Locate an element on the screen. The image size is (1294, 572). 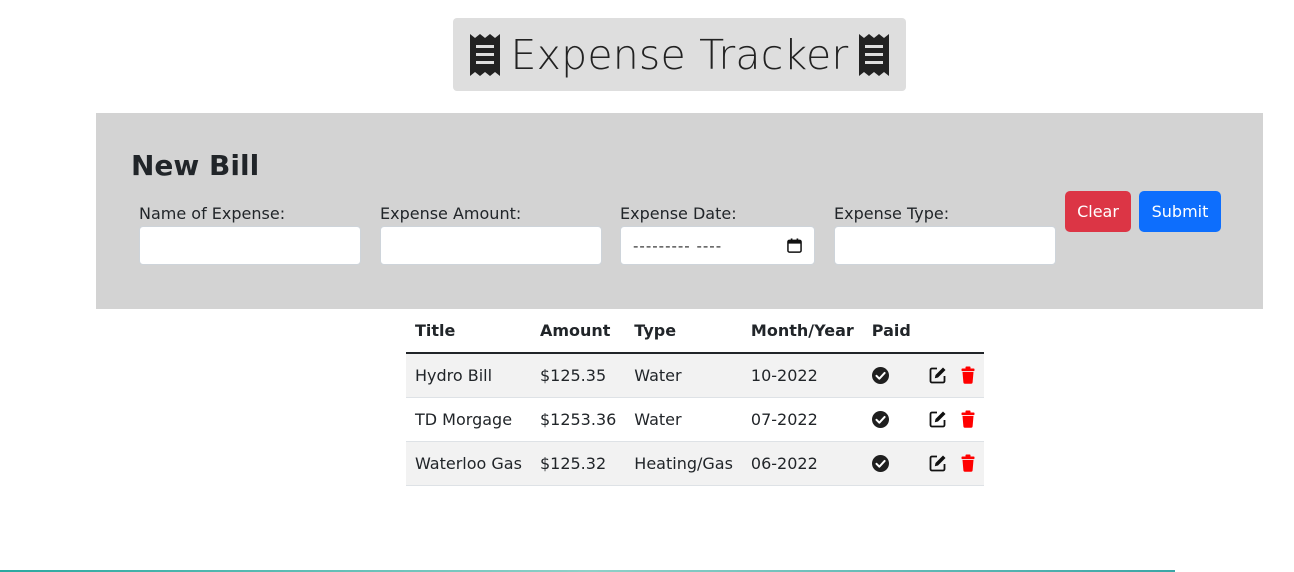
expense-date-input: --------- ---- is located at coordinates (717, 245).